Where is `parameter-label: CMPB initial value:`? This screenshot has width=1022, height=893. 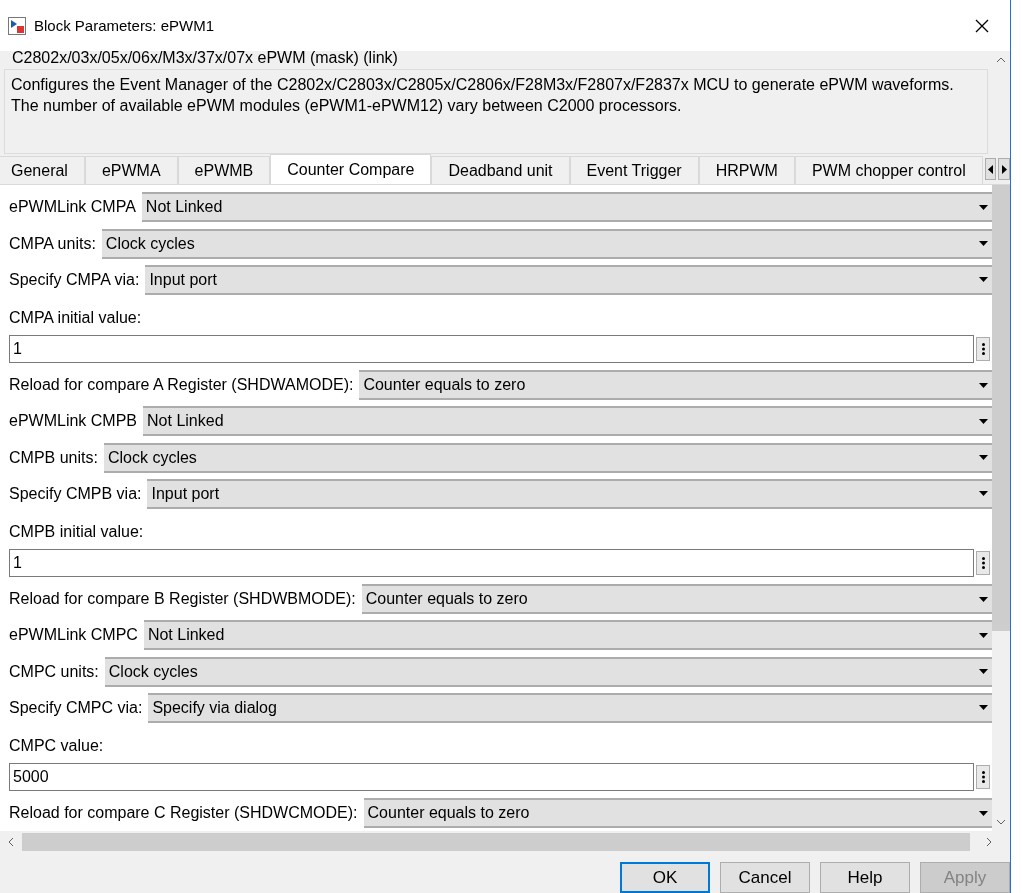
parameter-label: CMPB initial value: is located at coordinates (76, 531).